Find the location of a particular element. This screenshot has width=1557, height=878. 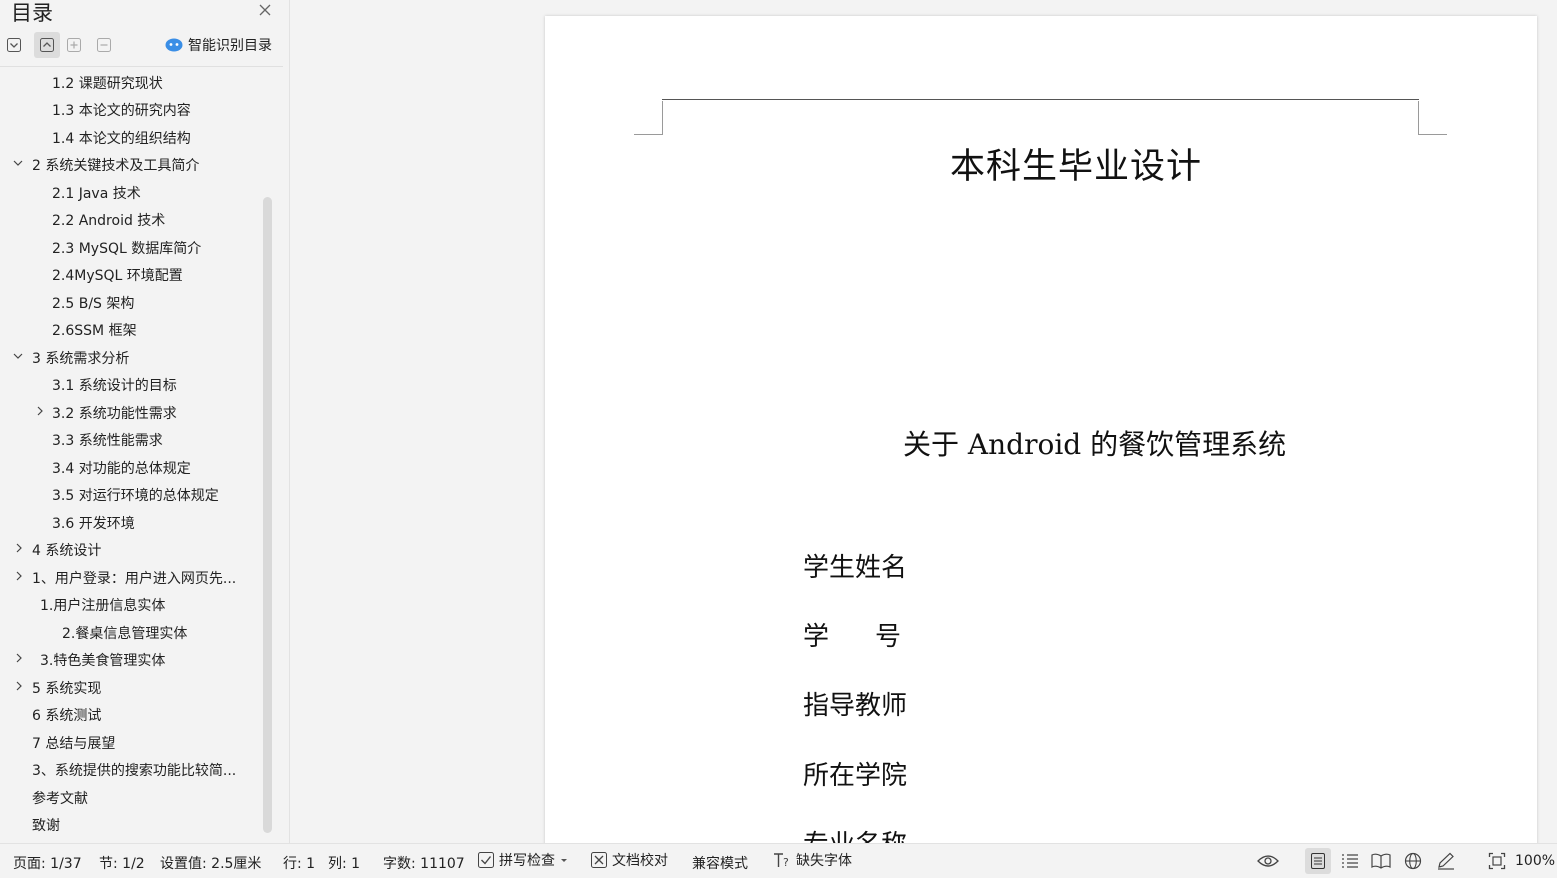

outline-view-icon is located at coordinates (1350, 861).